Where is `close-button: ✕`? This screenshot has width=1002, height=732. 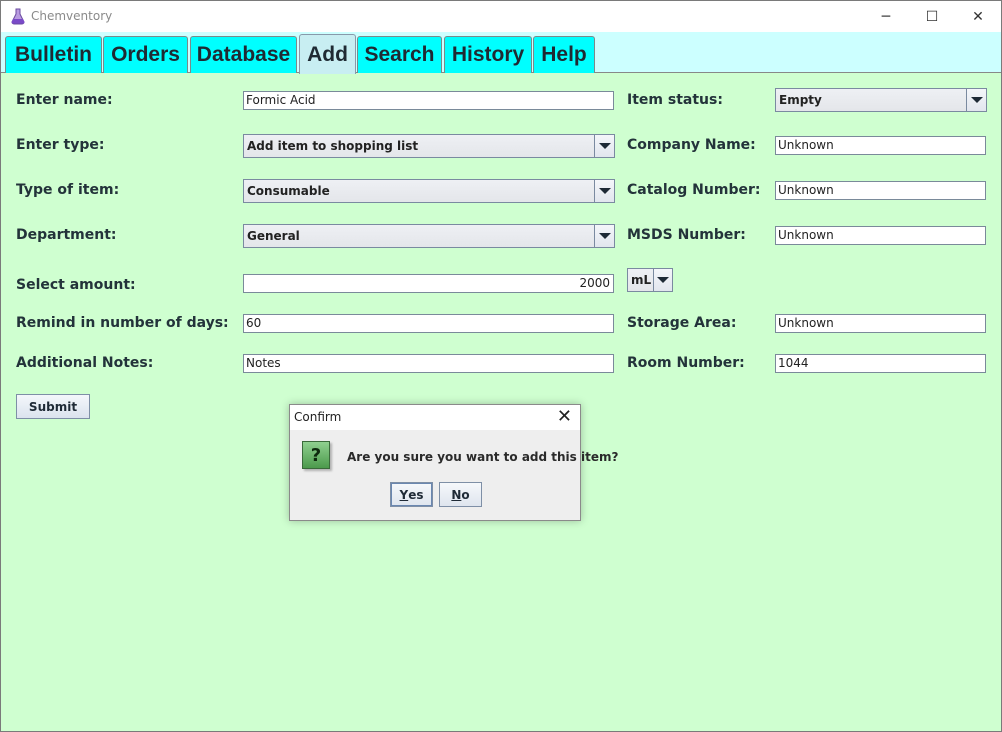
close-button: ✕ is located at coordinates (978, 16).